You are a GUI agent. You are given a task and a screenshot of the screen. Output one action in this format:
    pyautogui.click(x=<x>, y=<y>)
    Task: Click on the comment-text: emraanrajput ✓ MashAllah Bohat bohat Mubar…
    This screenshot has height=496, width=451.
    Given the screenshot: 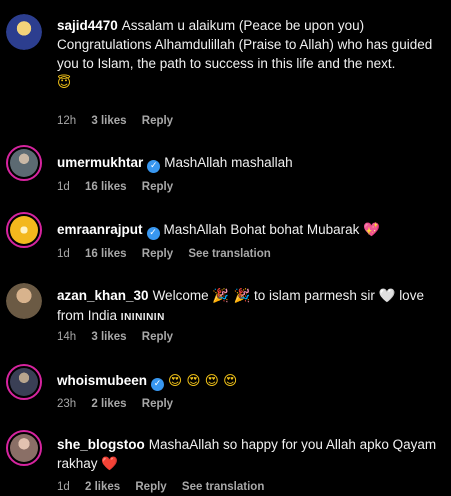 What is the action you would take?
    pyautogui.click(x=247, y=230)
    